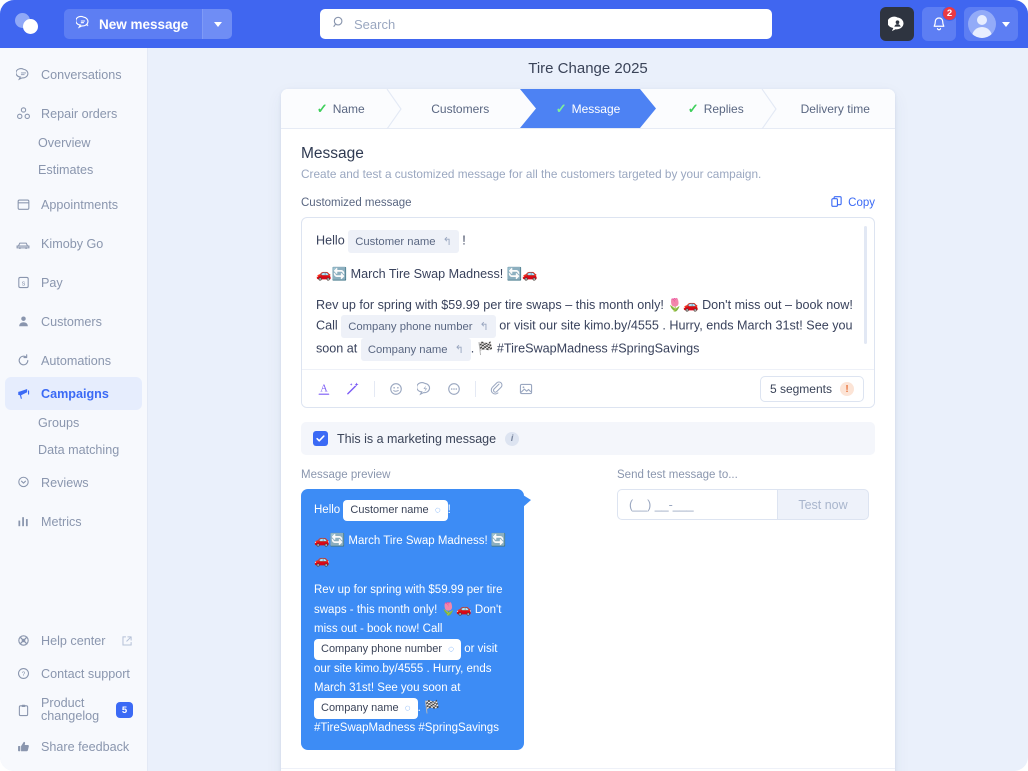 This screenshot has height=771, width=1028. I want to click on sidebar-item-repair-orders: Repair orders, so click(73, 113).